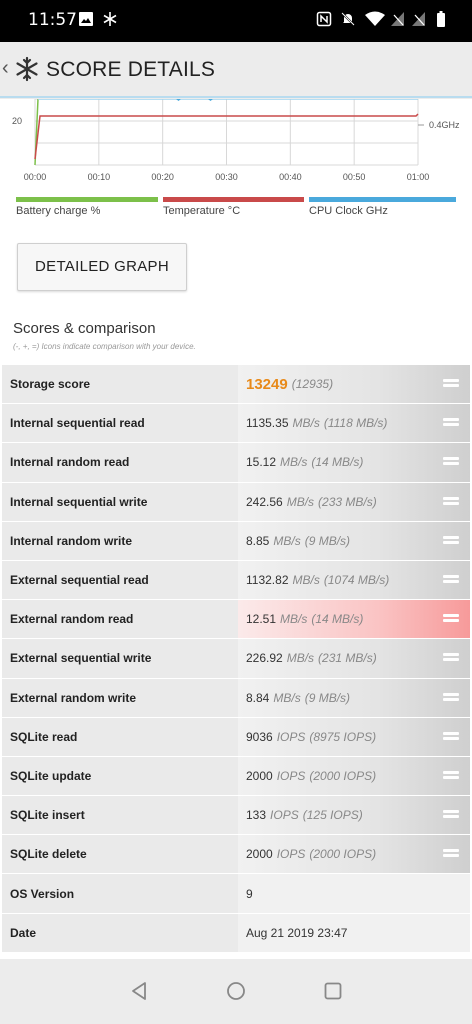 This screenshot has width=472, height=1024. Describe the element at coordinates (348, 19) in the screenshot. I see `notifications-off-icon` at that location.